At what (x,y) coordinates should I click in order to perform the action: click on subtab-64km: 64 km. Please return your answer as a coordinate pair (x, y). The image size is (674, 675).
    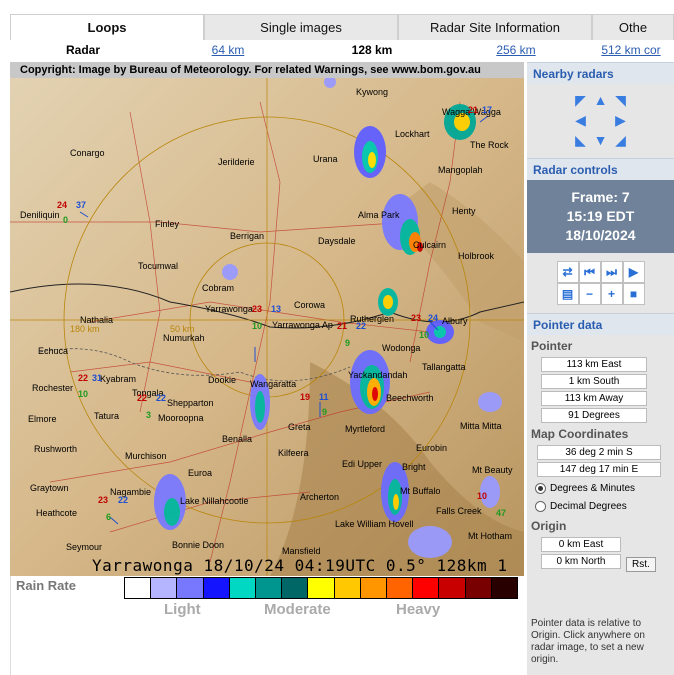
    Looking at the image, I should click on (228, 51).